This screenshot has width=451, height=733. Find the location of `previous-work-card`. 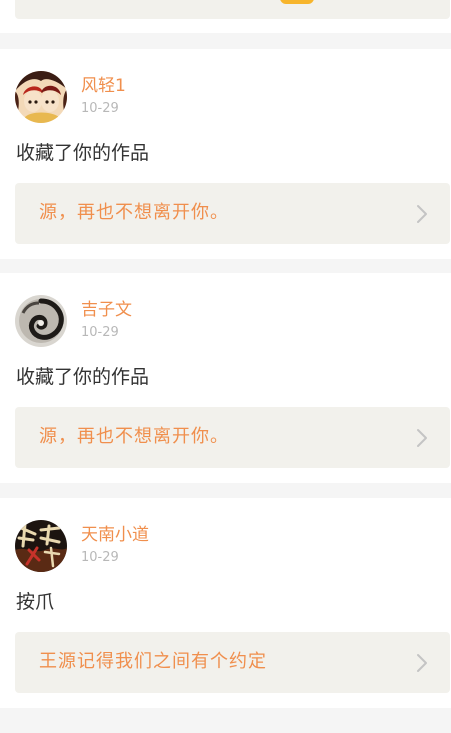

previous-work-card is located at coordinates (232, 9).